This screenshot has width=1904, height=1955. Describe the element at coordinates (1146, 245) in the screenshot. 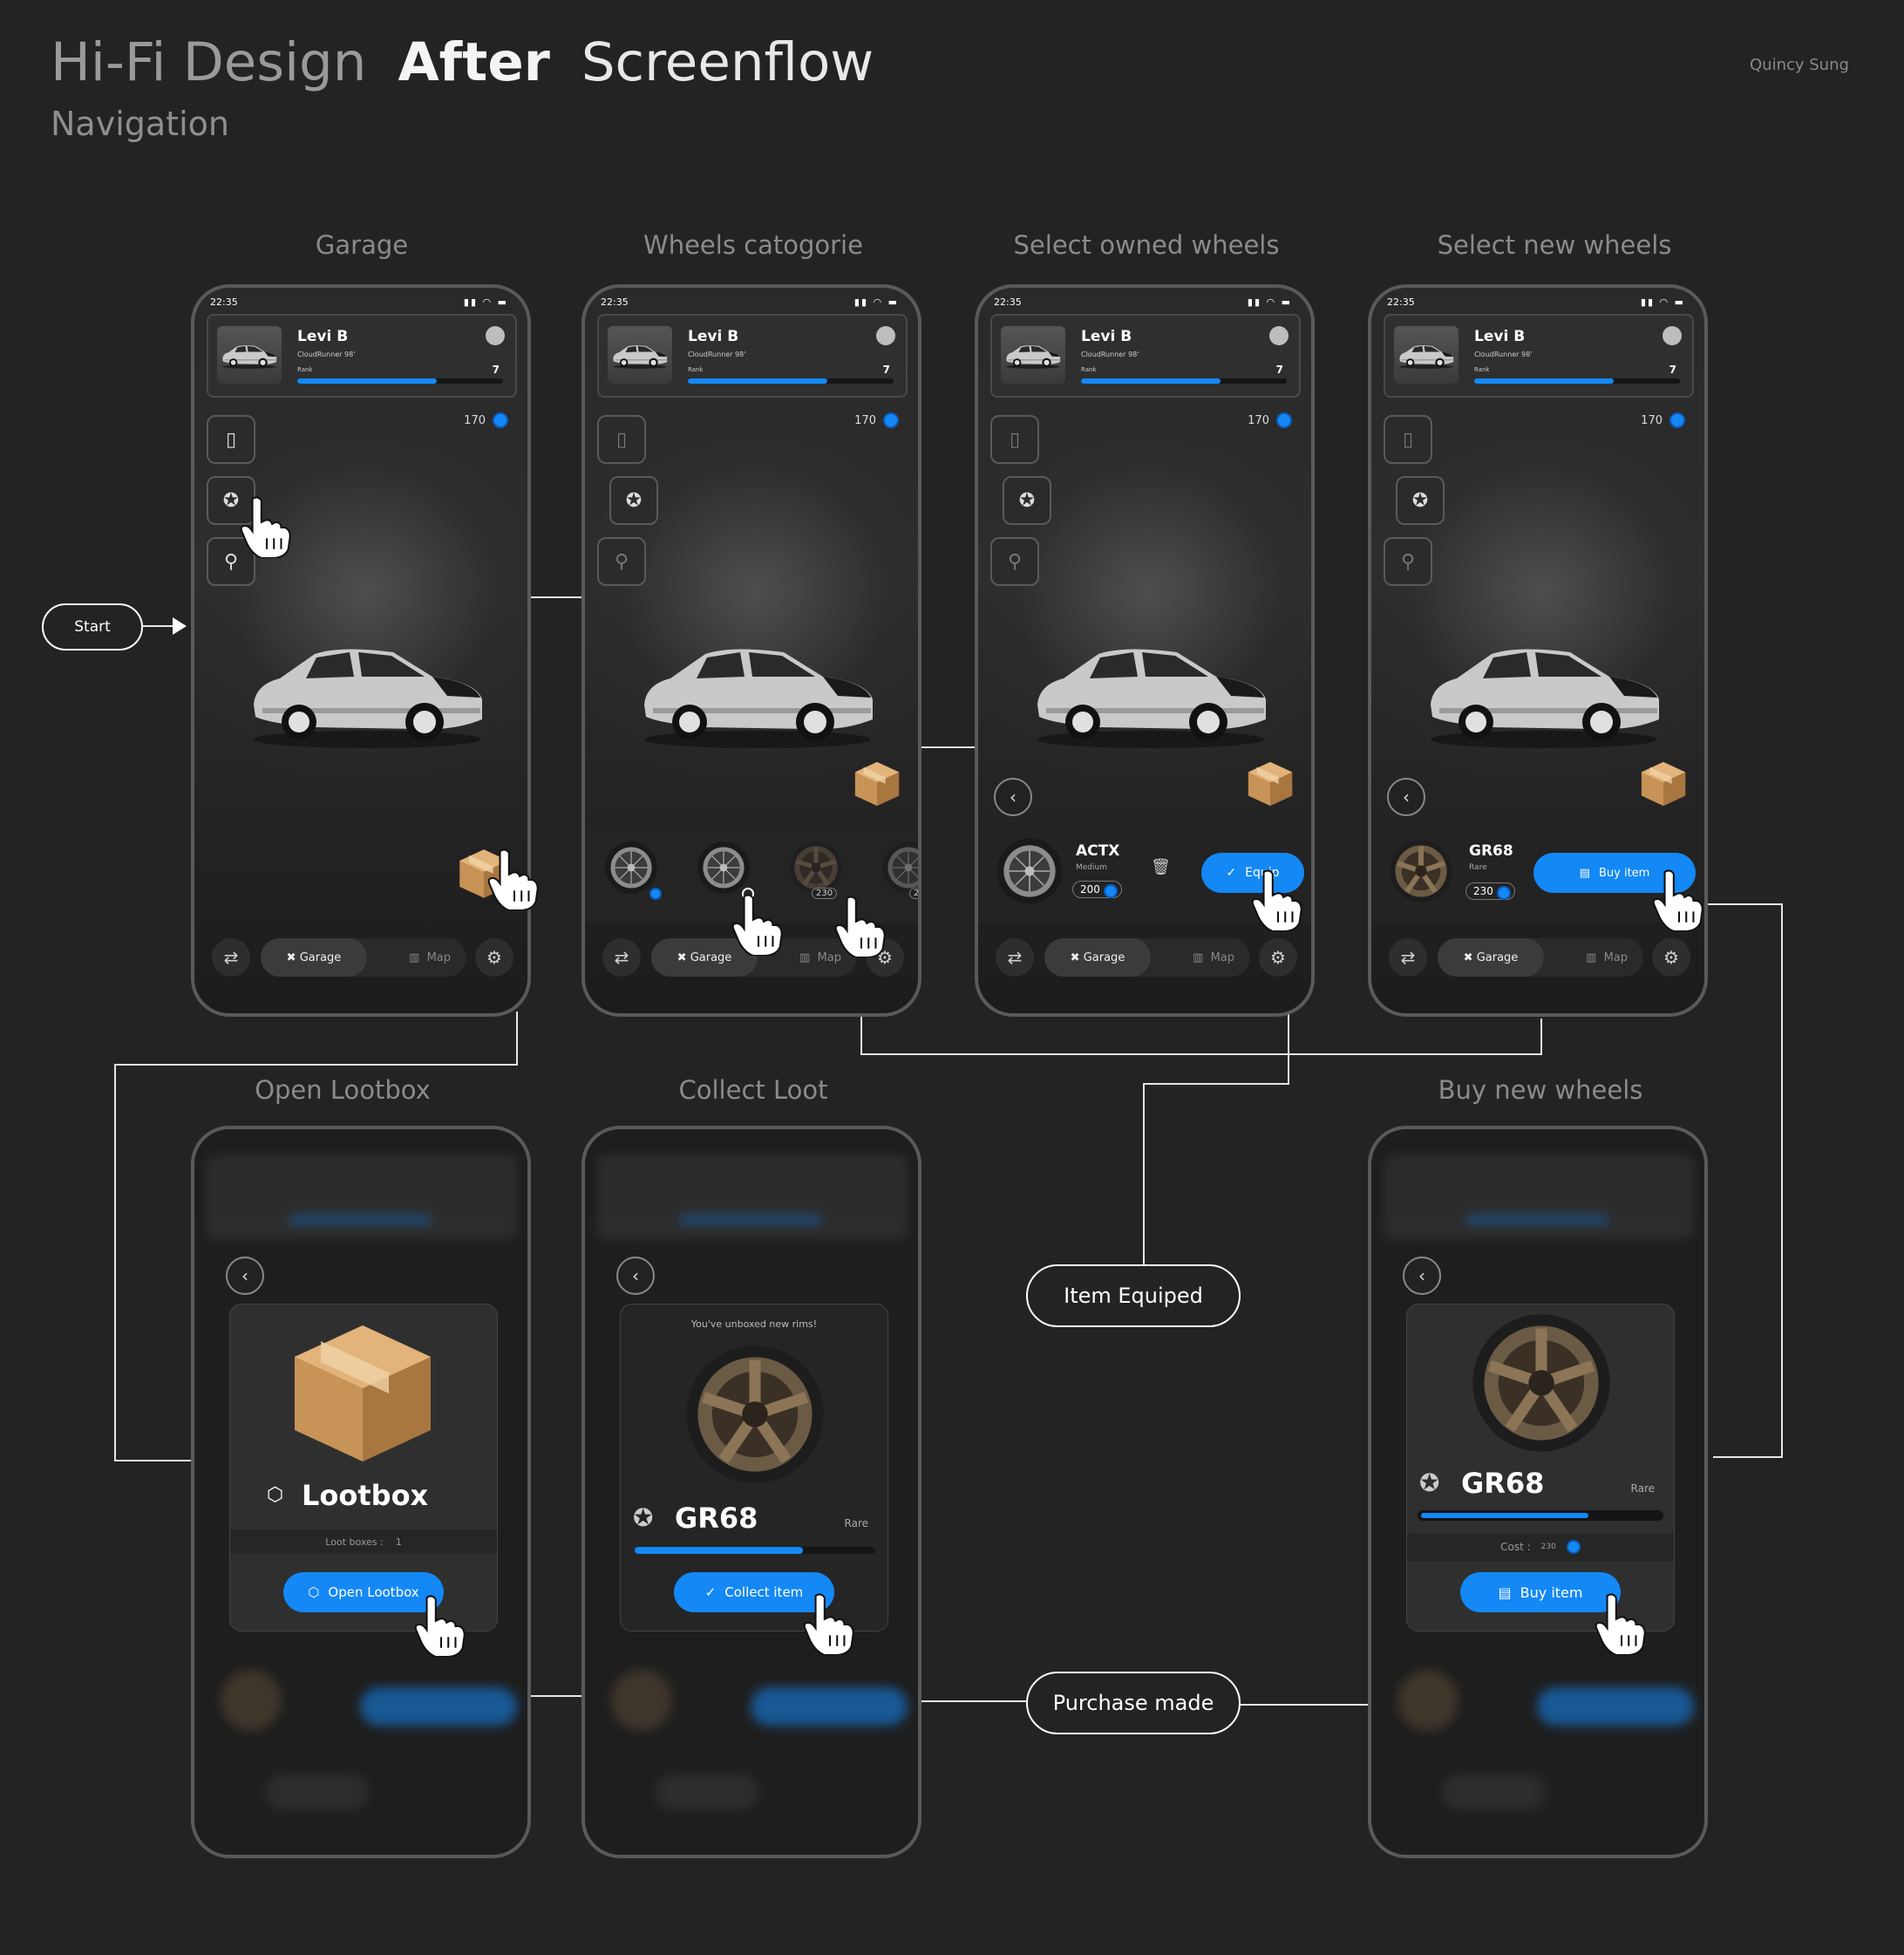

I see `title-owned: Select owned wheels` at that location.